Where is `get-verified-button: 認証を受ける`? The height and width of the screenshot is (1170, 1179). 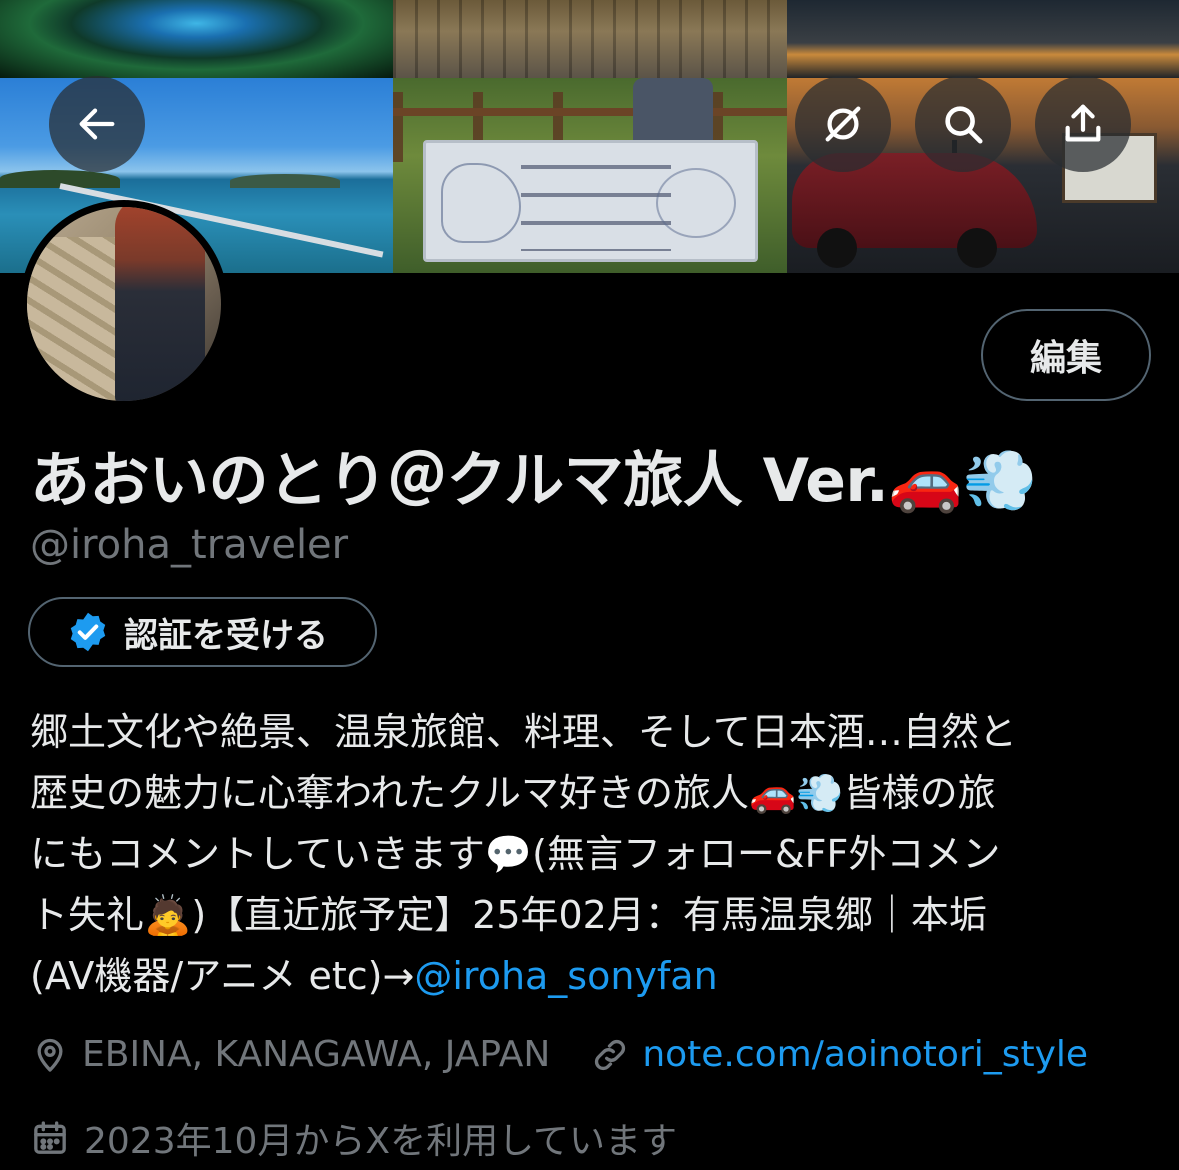 get-verified-button: 認証を受ける is located at coordinates (202, 632).